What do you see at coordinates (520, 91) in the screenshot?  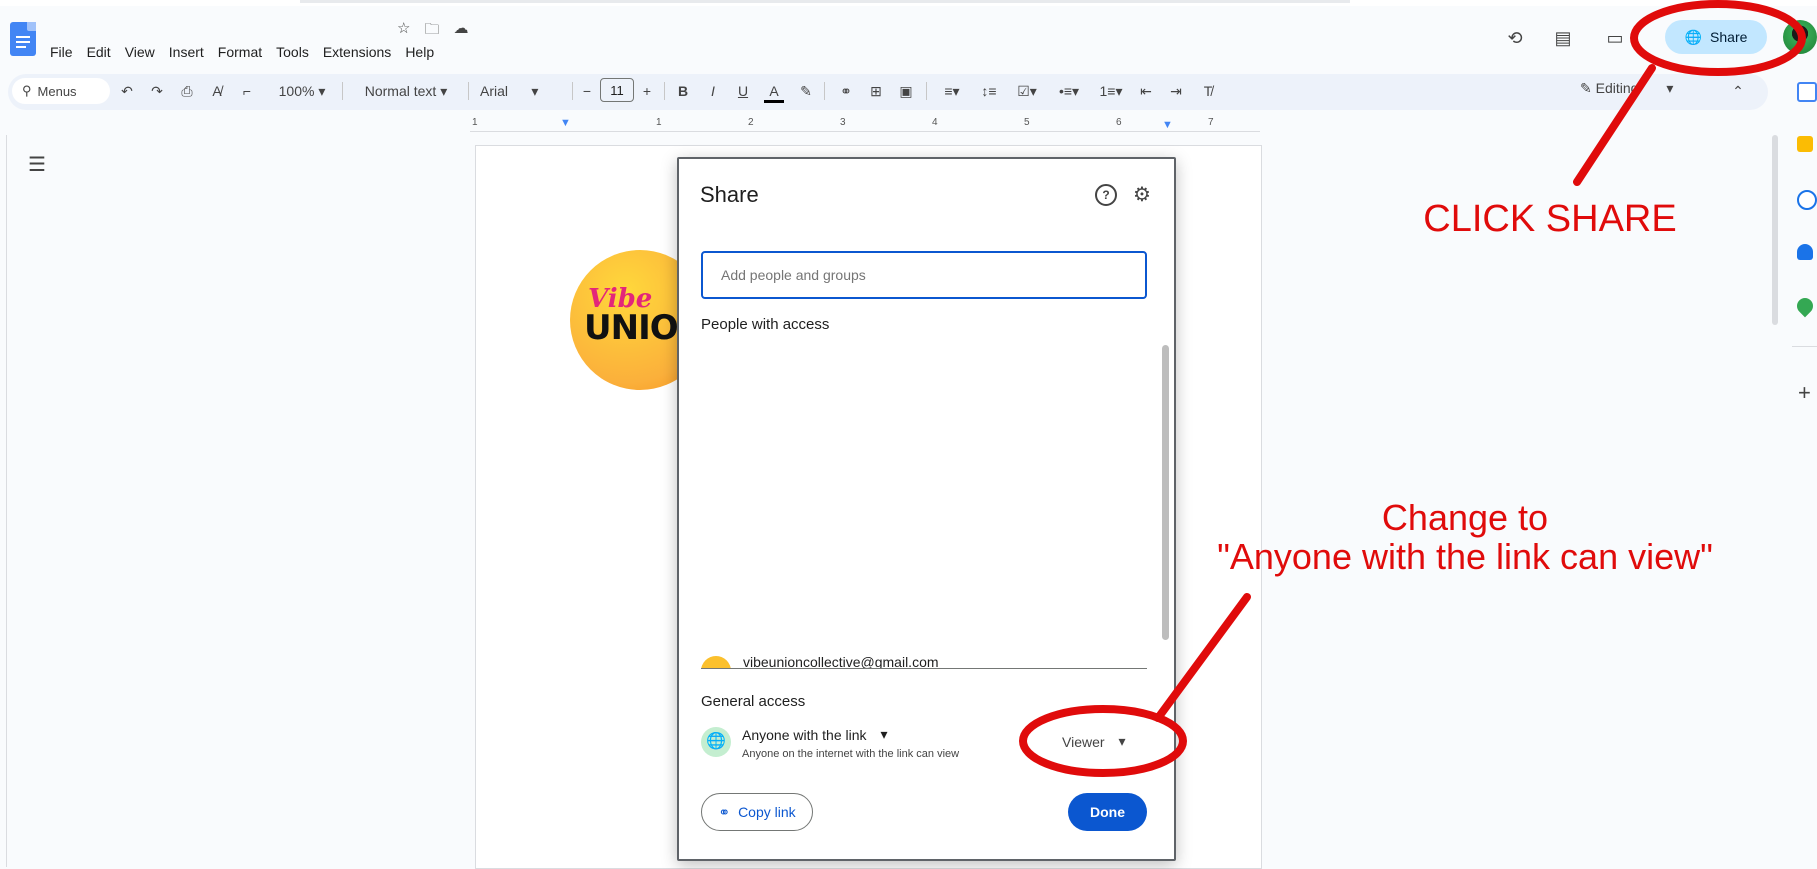 I see `font-select: Arial ▾` at bounding box center [520, 91].